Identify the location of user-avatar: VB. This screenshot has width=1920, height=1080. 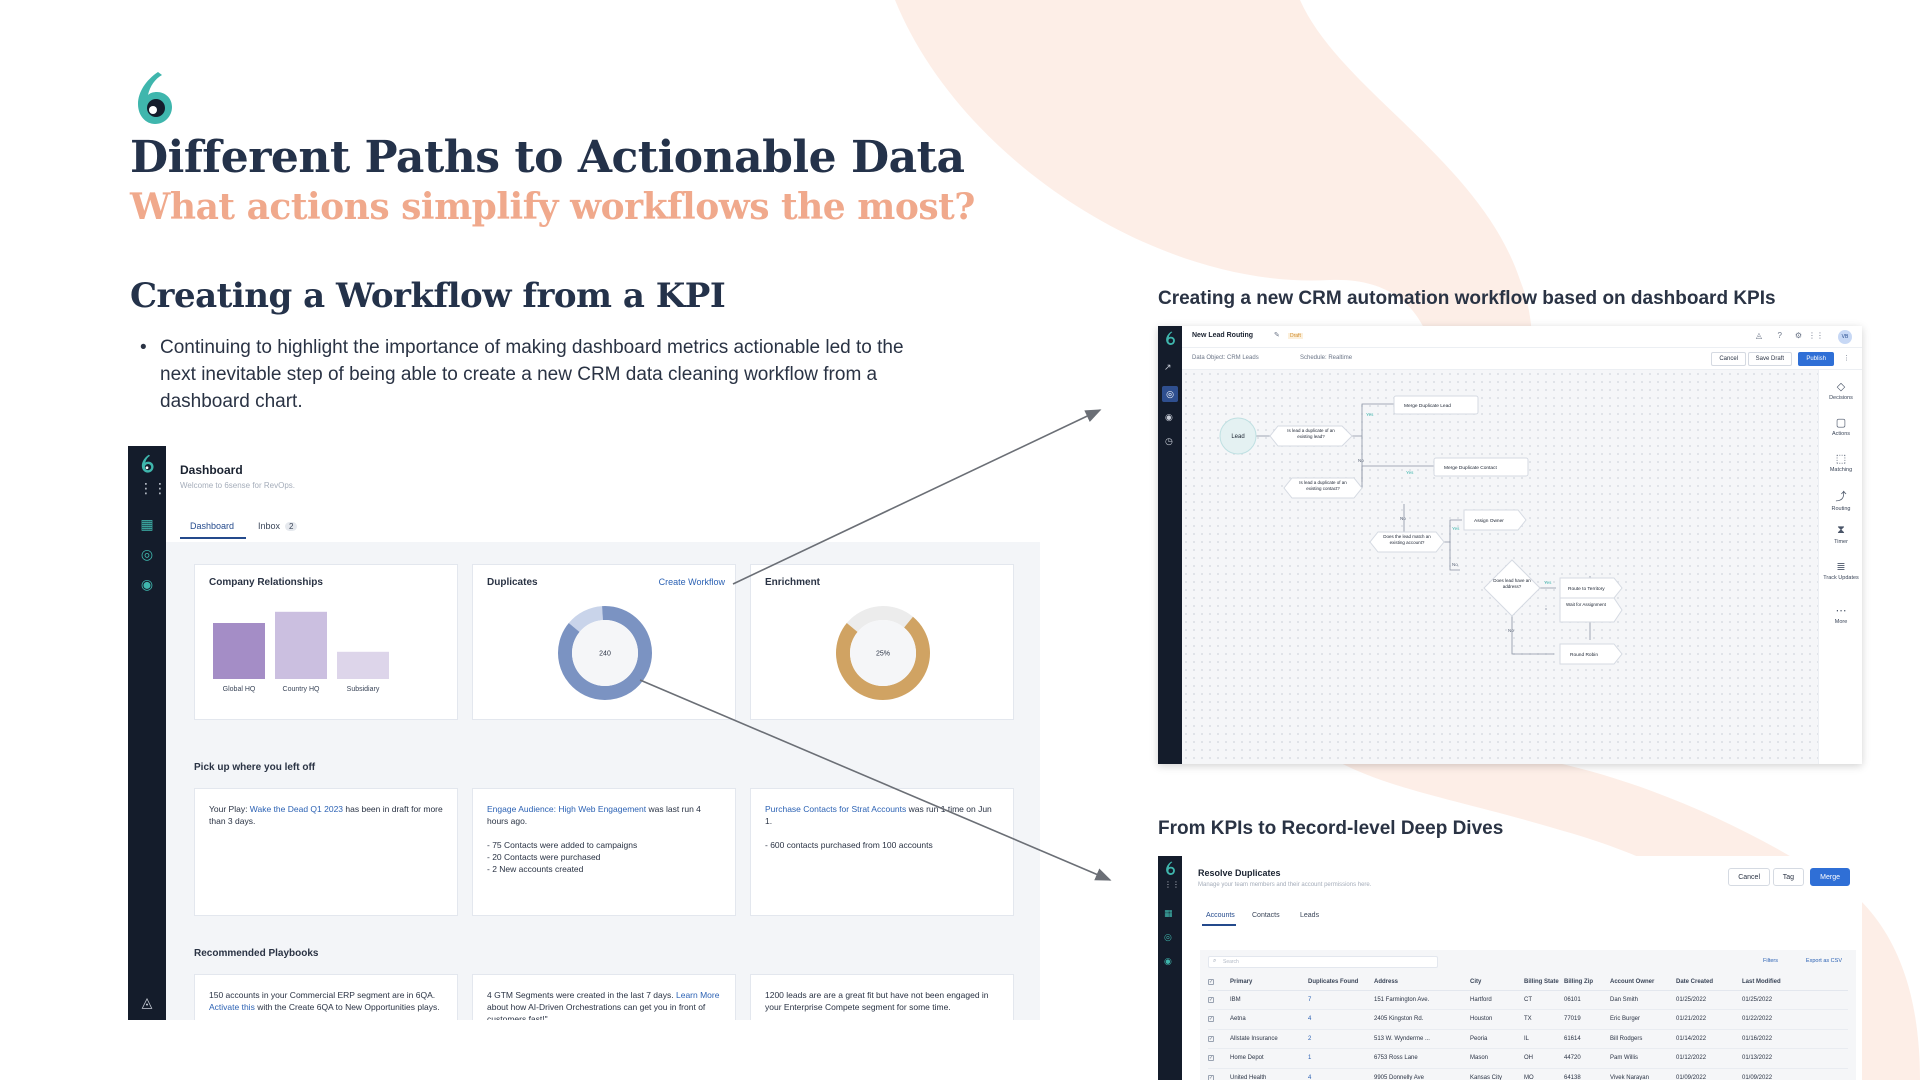
(1845, 337).